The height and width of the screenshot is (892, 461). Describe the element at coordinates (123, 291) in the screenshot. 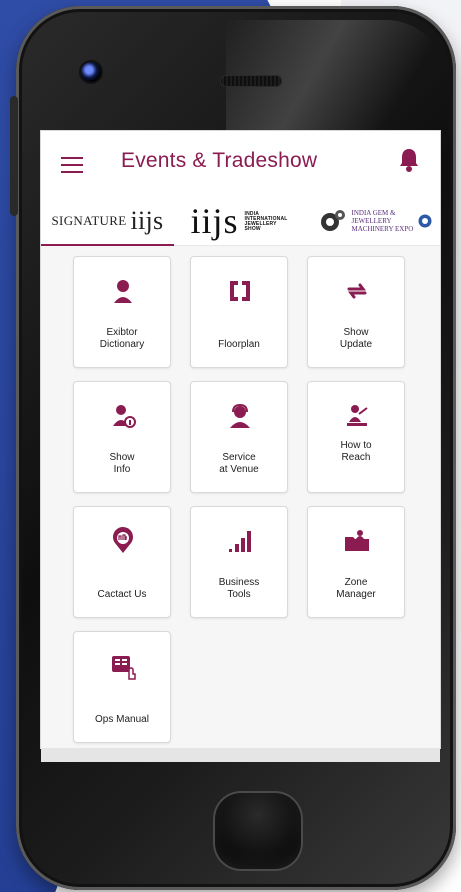

I see `person-icon` at that location.